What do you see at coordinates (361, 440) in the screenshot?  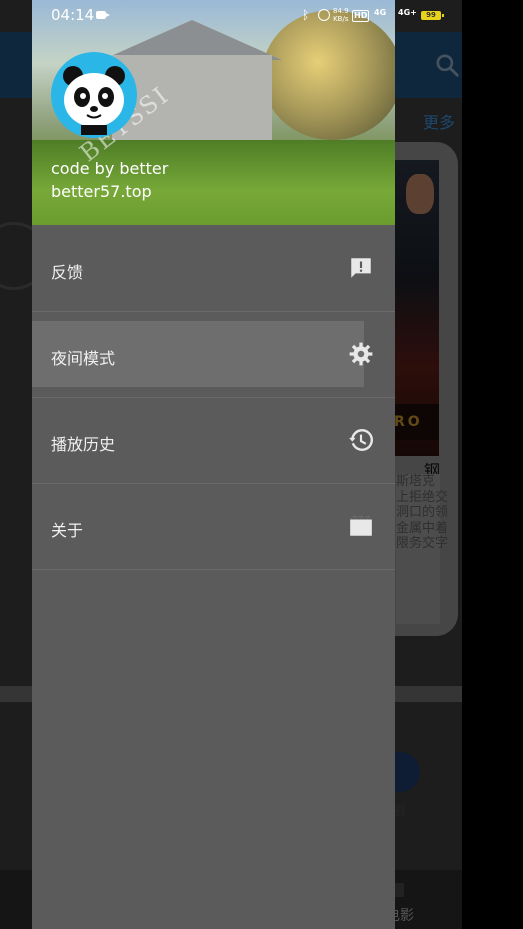 I see `history-icon` at bounding box center [361, 440].